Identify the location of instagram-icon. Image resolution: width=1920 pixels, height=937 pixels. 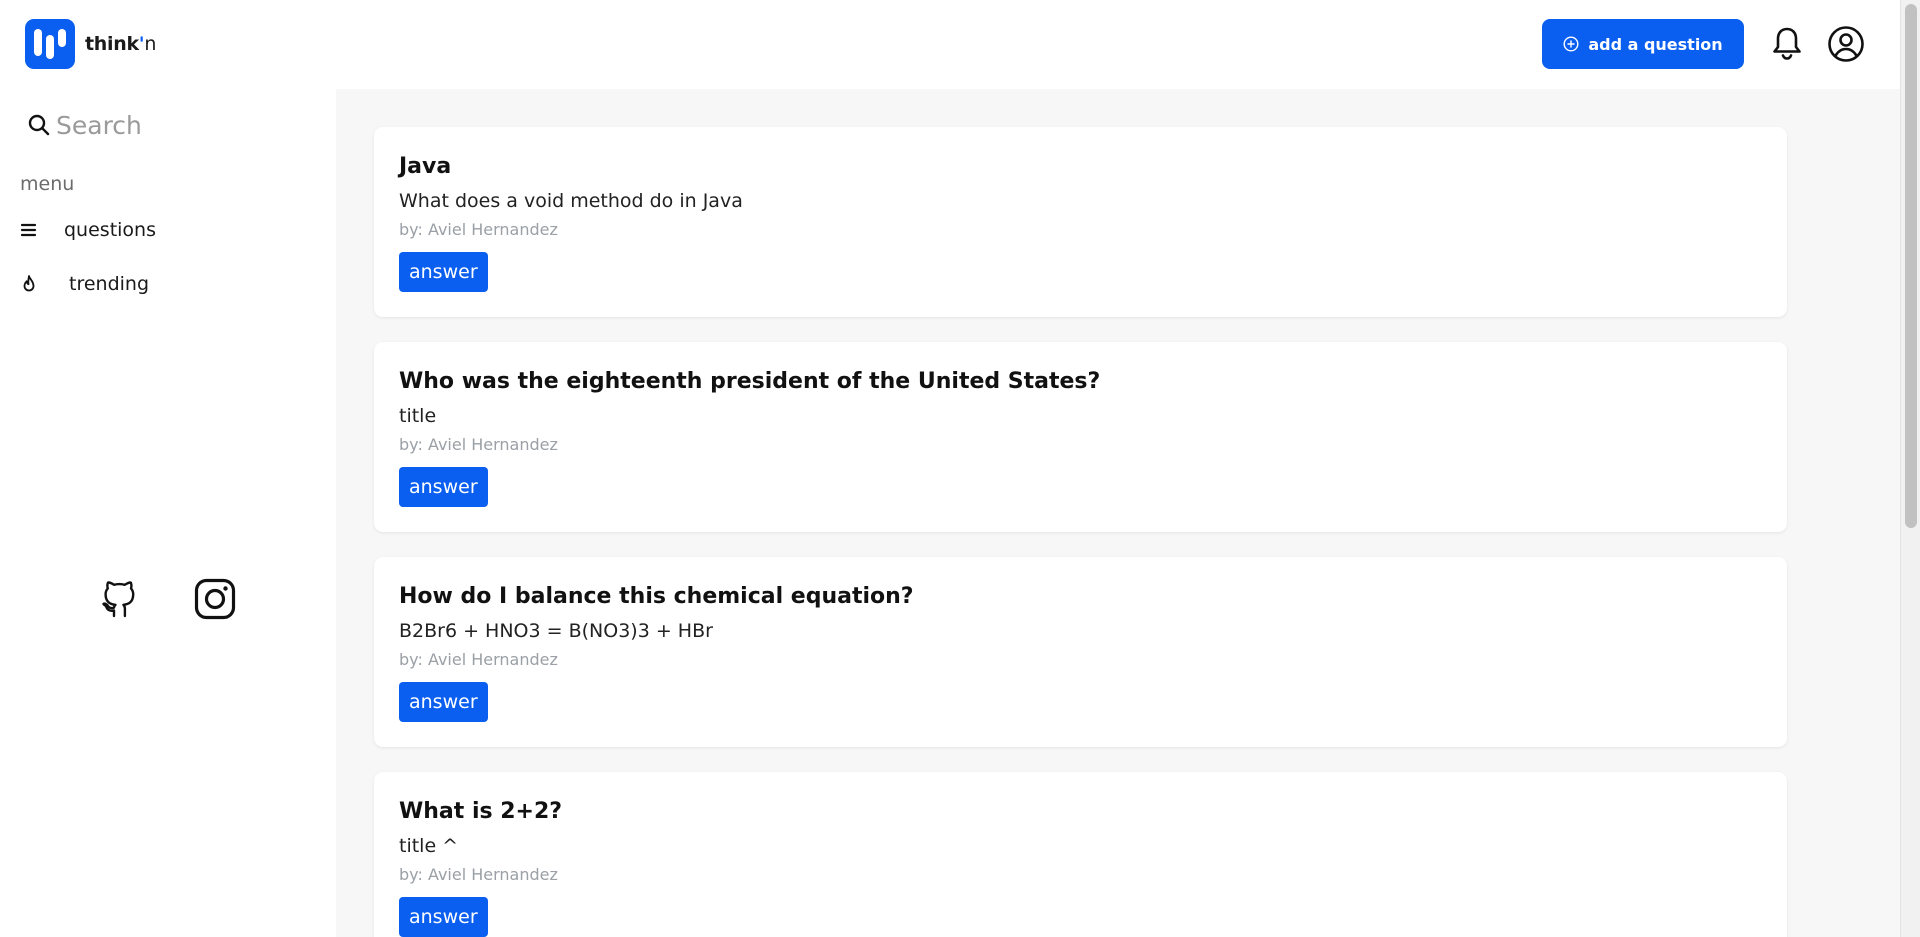
(215, 599).